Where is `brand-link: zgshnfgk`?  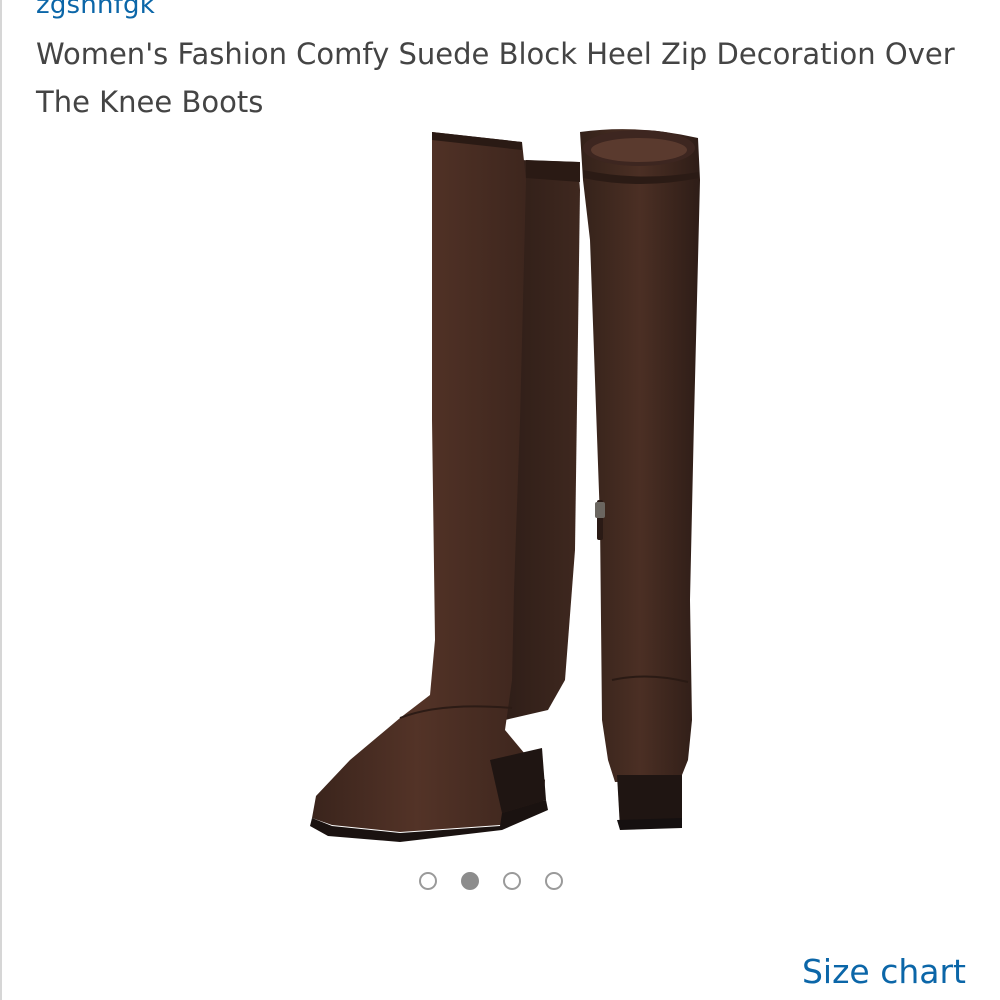 brand-link: zgshnfgk is located at coordinates (95, 11).